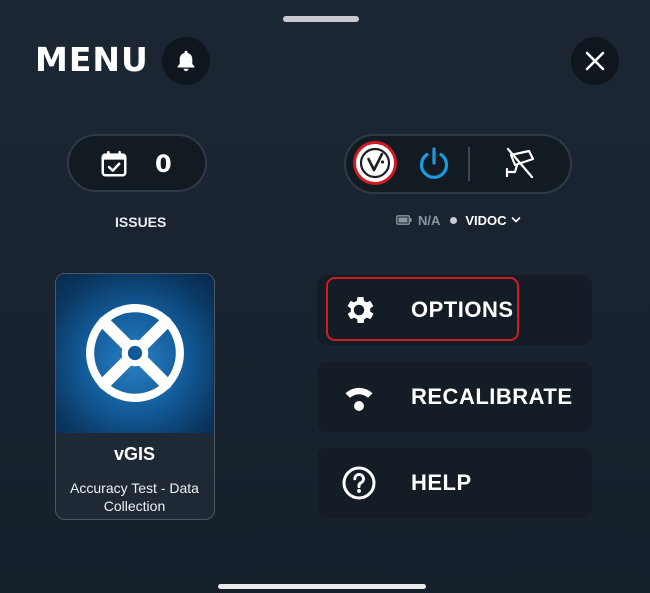 The width and height of the screenshot is (650, 593). Describe the element at coordinates (485, 220) in the screenshot. I see `device-name: VIDOC` at that location.